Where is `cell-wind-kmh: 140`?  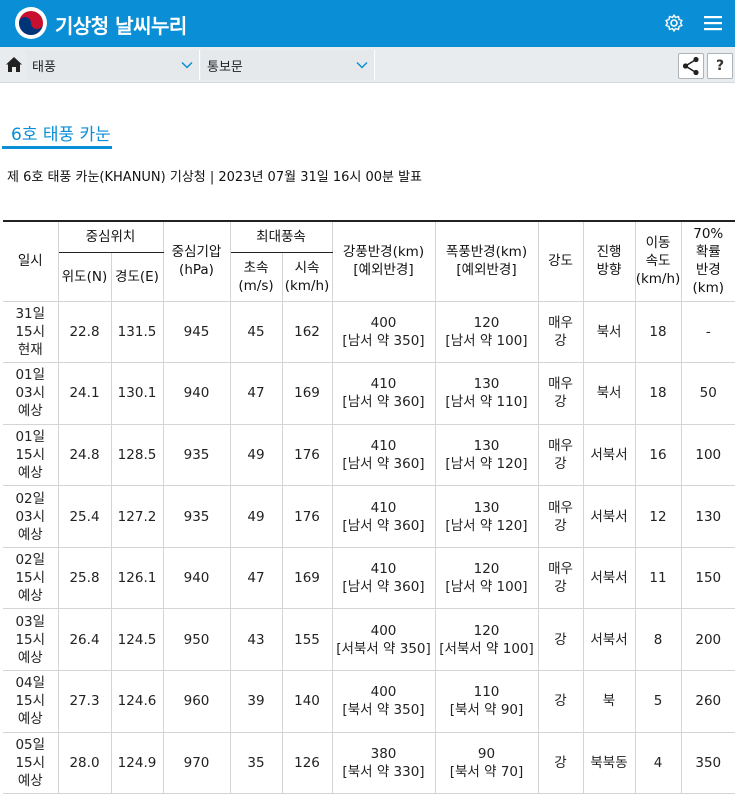
cell-wind-kmh: 140 is located at coordinates (307, 701).